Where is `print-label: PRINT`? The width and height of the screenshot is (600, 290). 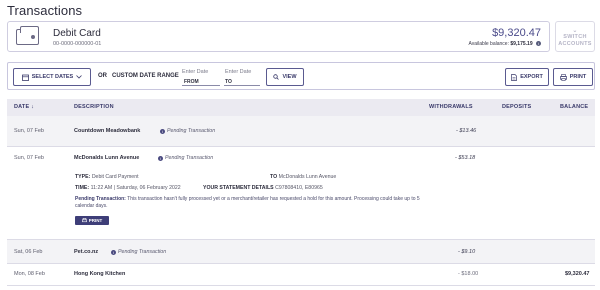 print-label: PRINT is located at coordinates (578, 77).